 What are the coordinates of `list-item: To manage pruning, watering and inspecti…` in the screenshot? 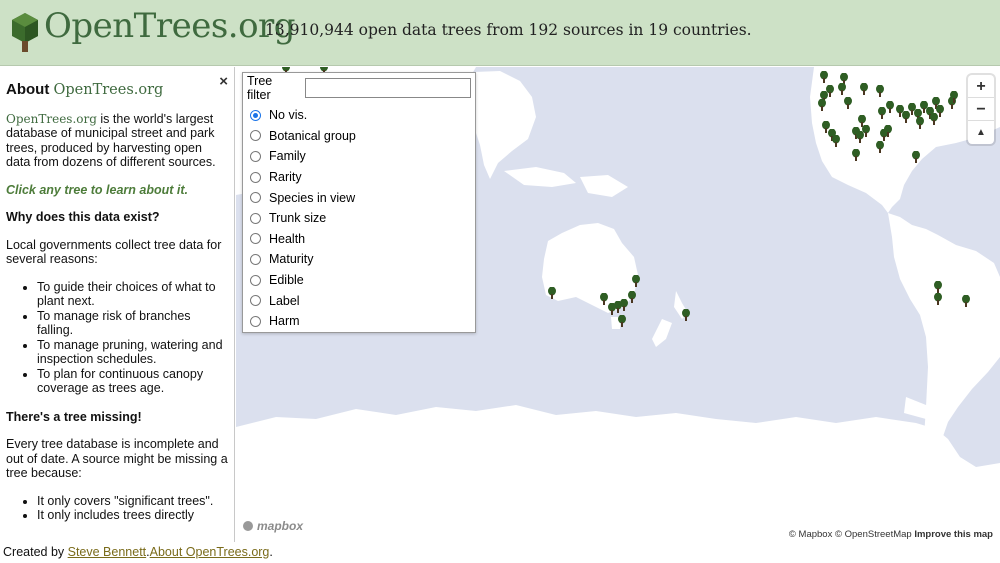 It's located at (132, 352).